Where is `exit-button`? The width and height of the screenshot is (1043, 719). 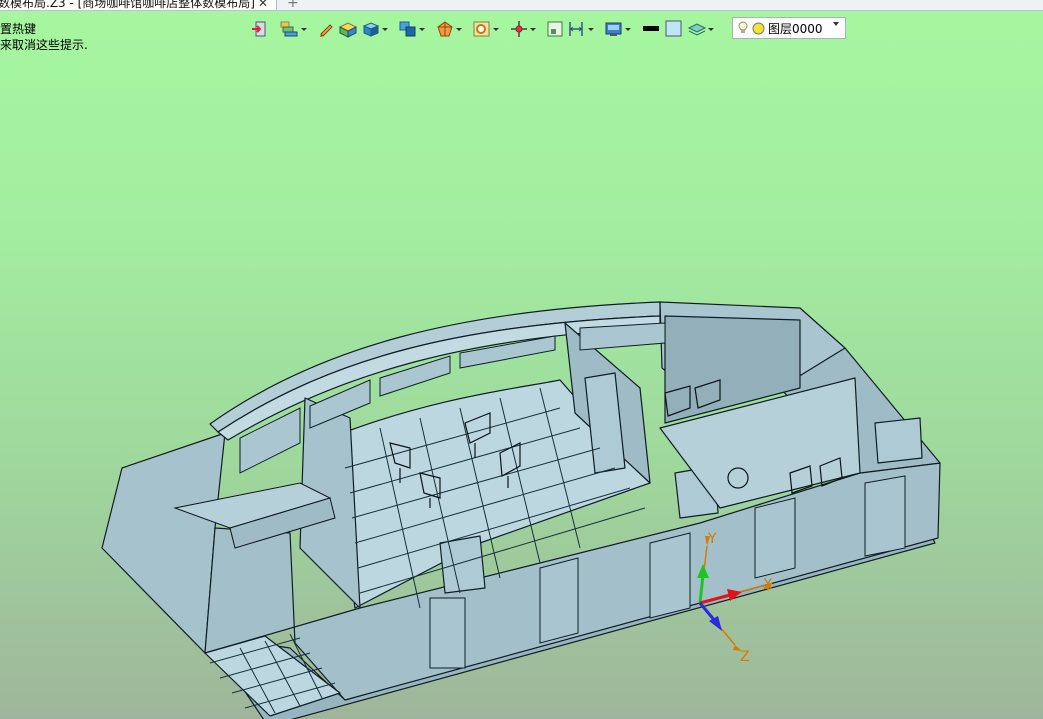 exit-button is located at coordinates (259, 29).